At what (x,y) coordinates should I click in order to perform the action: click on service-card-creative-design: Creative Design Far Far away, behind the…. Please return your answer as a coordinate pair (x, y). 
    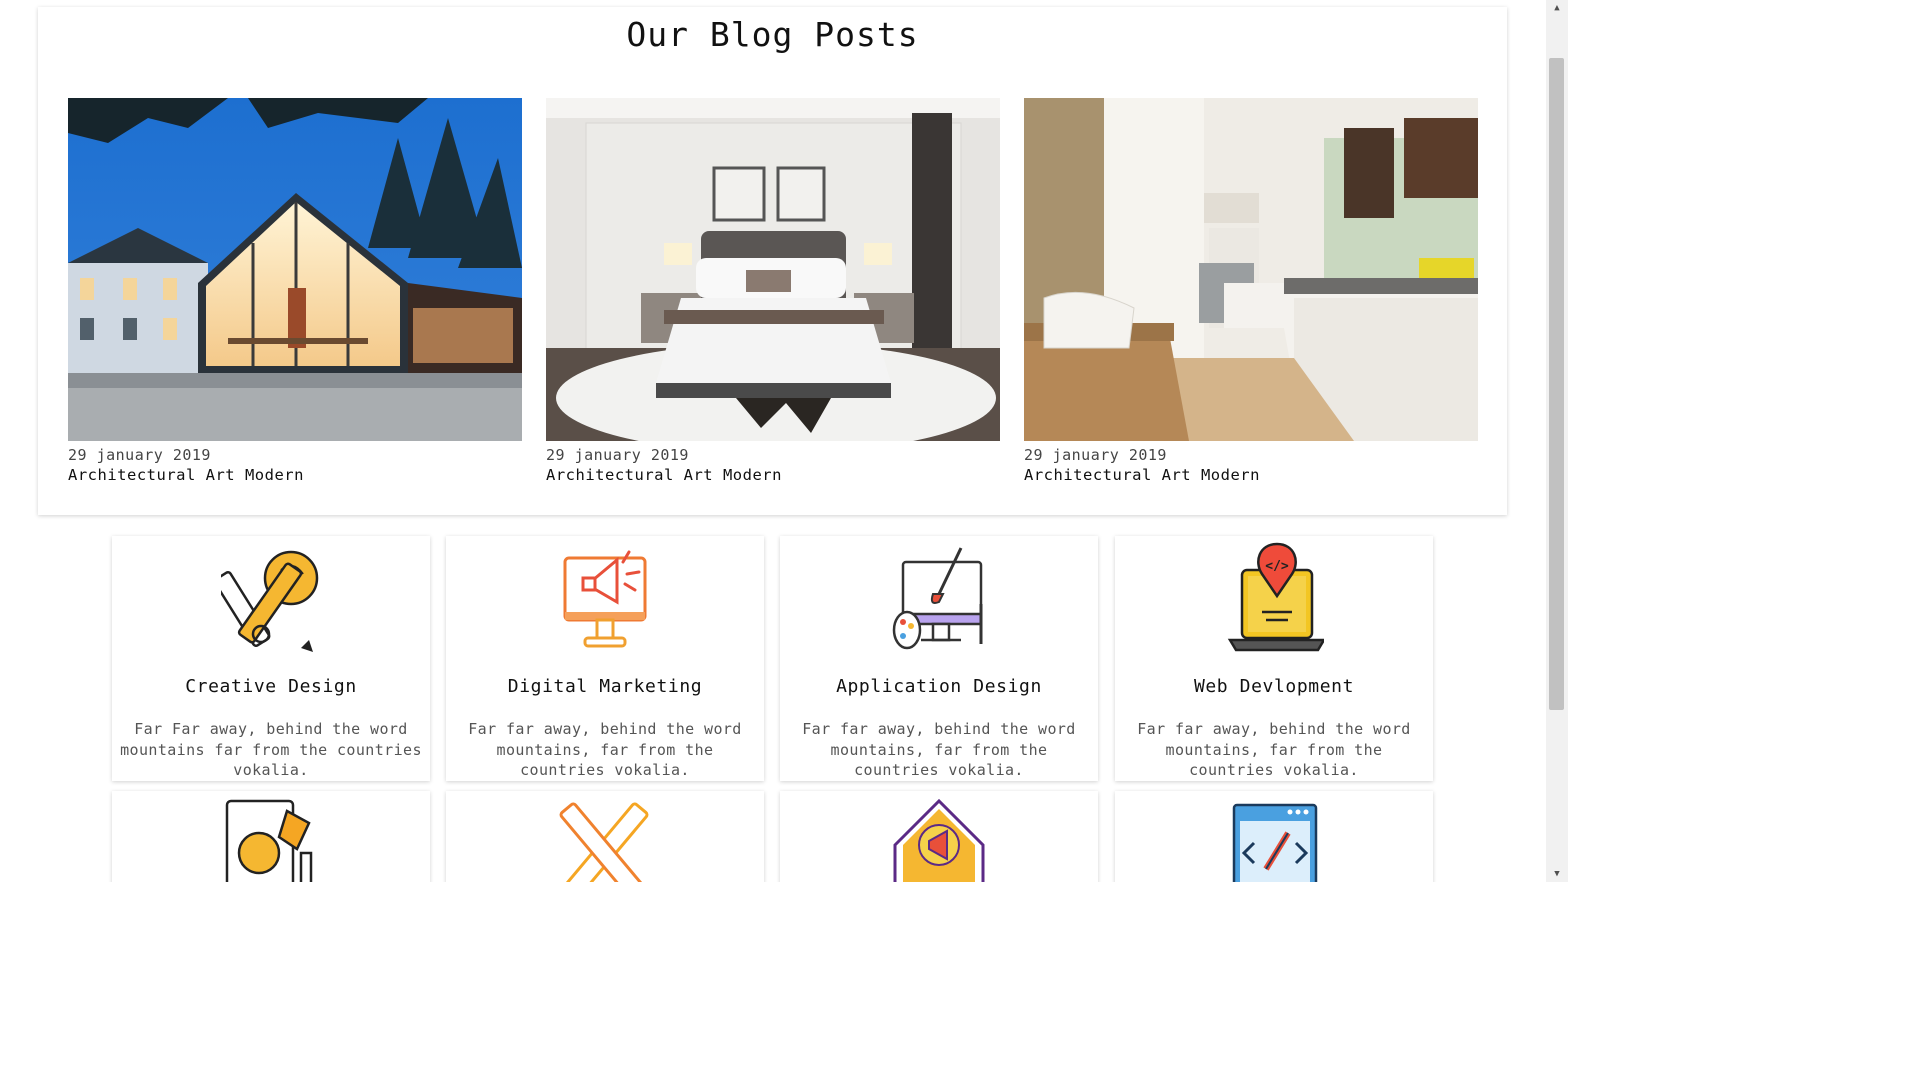
    Looking at the image, I should click on (271, 658).